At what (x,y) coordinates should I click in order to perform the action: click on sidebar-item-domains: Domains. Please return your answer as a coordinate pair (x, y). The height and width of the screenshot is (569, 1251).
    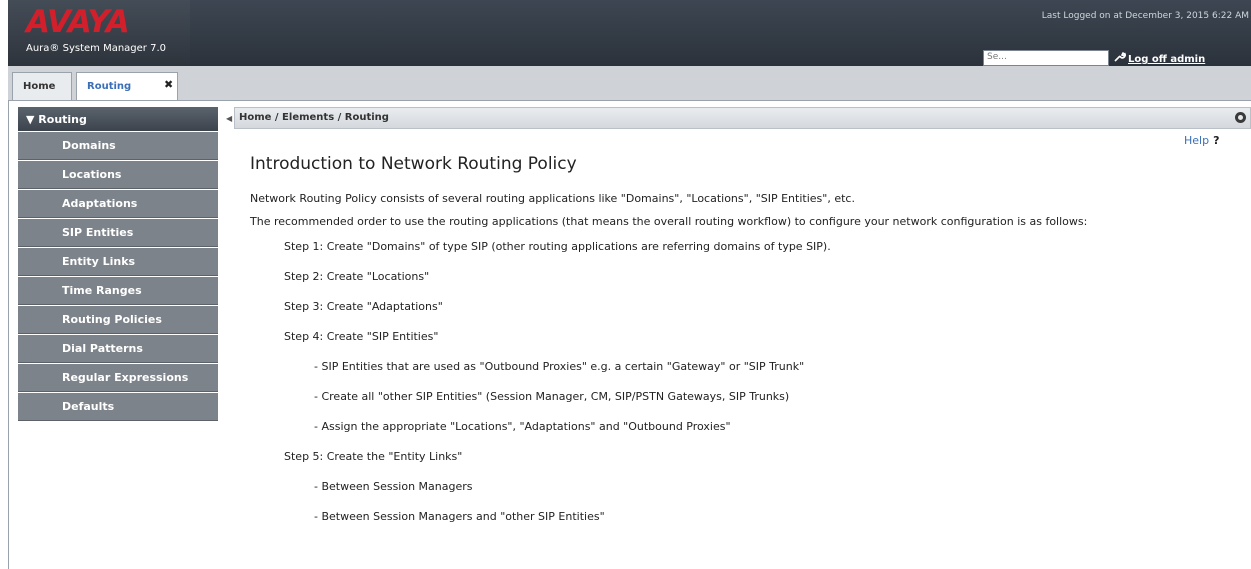
    Looking at the image, I should click on (118, 146).